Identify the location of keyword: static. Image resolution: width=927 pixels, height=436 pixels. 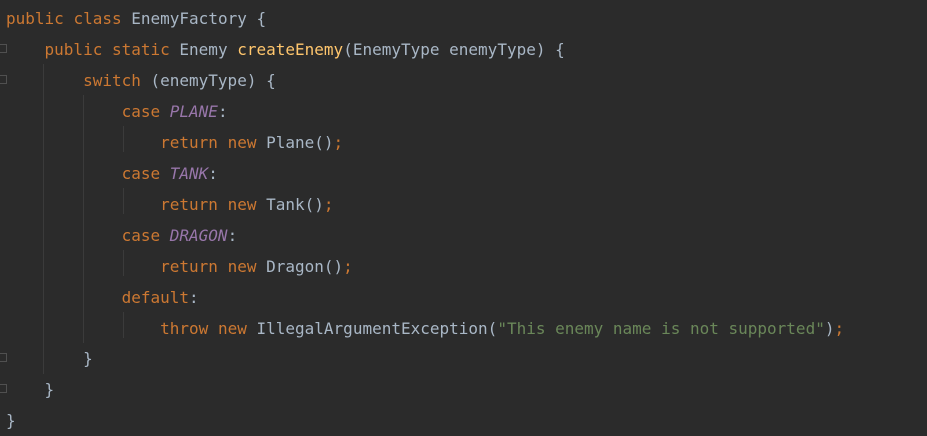
(140, 49).